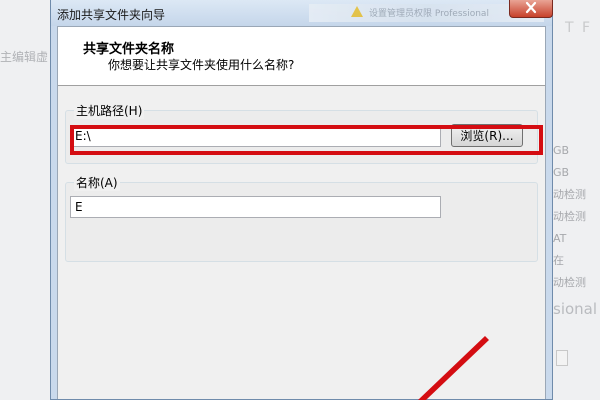 This screenshot has width=600, height=400. Describe the element at coordinates (109, 110) in the screenshot. I see `host-path-label: 主机路径(H)` at that location.